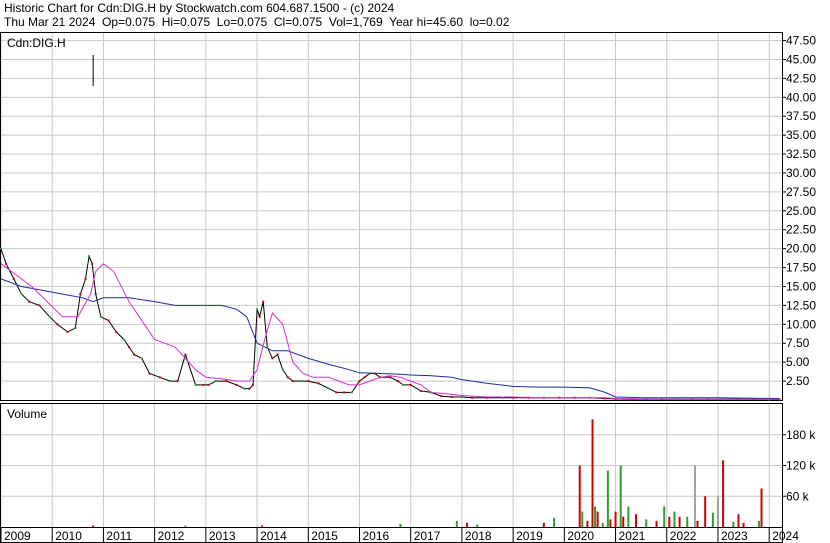 The height and width of the screenshot is (543, 830). Describe the element at coordinates (798, 362) in the screenshot. I see `price-tick-label: 5.00` at that location.